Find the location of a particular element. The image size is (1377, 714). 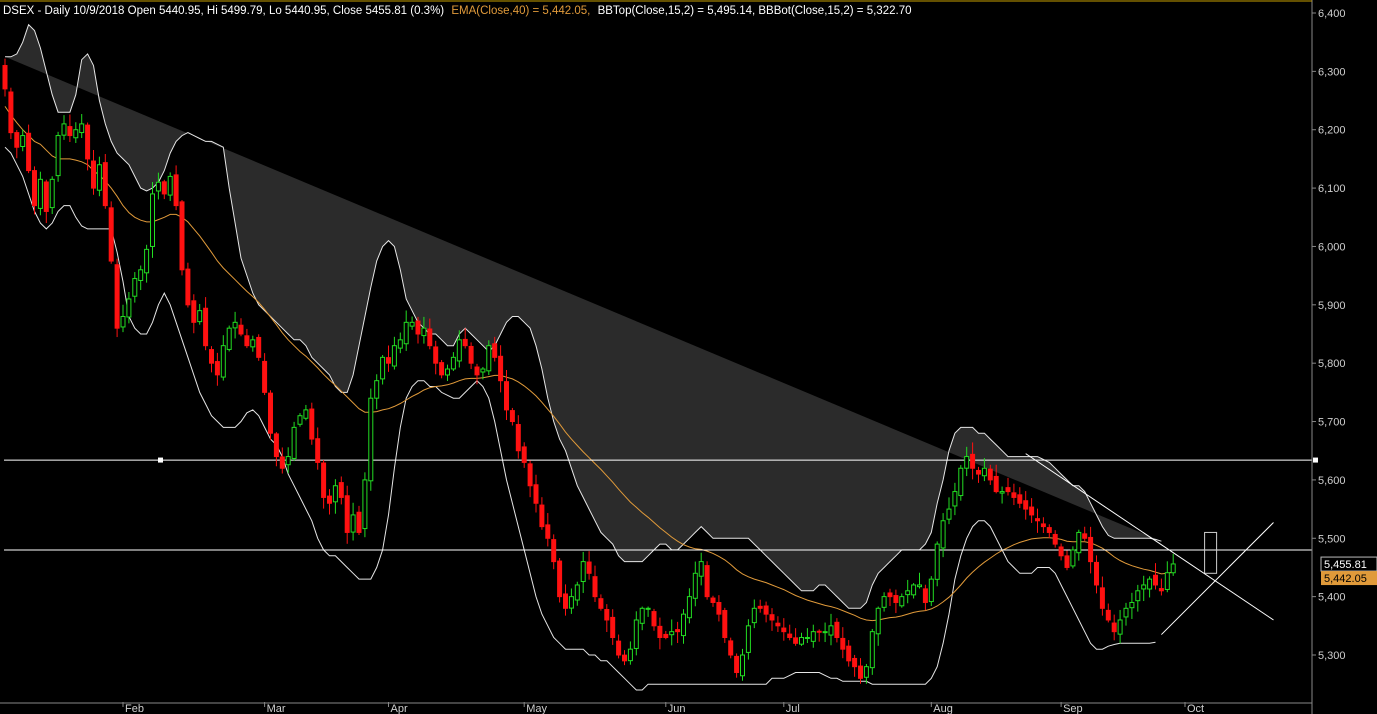

x-tick-label: Oct is located at coordinates (1195, 708).